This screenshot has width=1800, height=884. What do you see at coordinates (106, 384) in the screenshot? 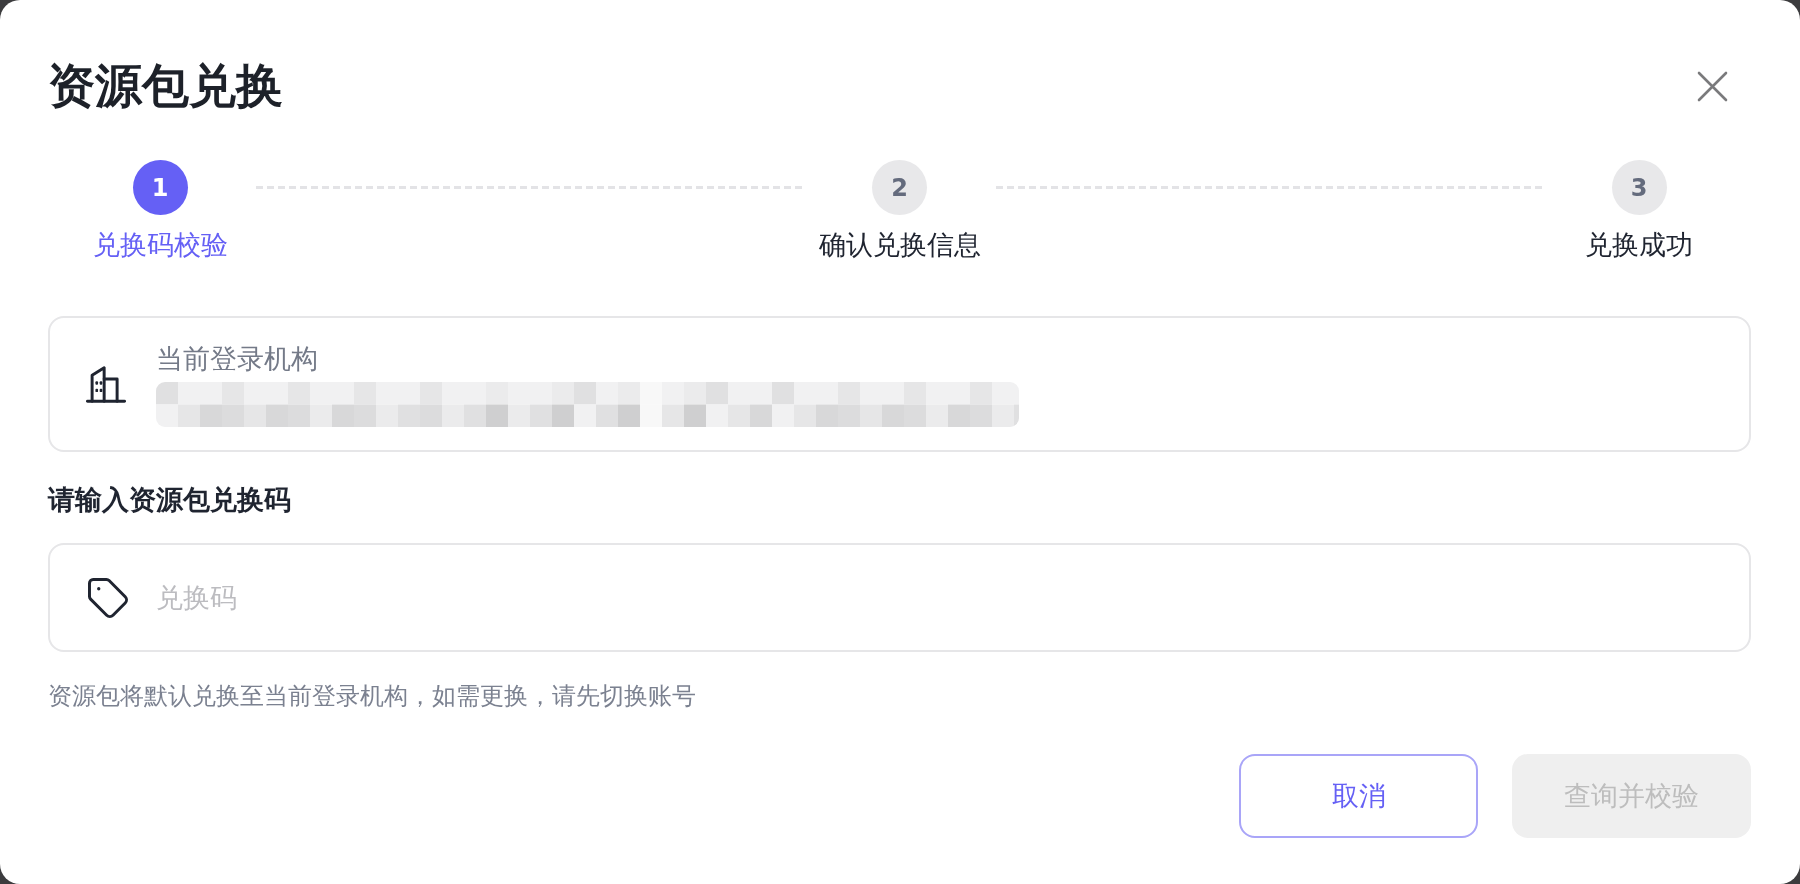
I see `building-icon` at bounding box center [106, 384].